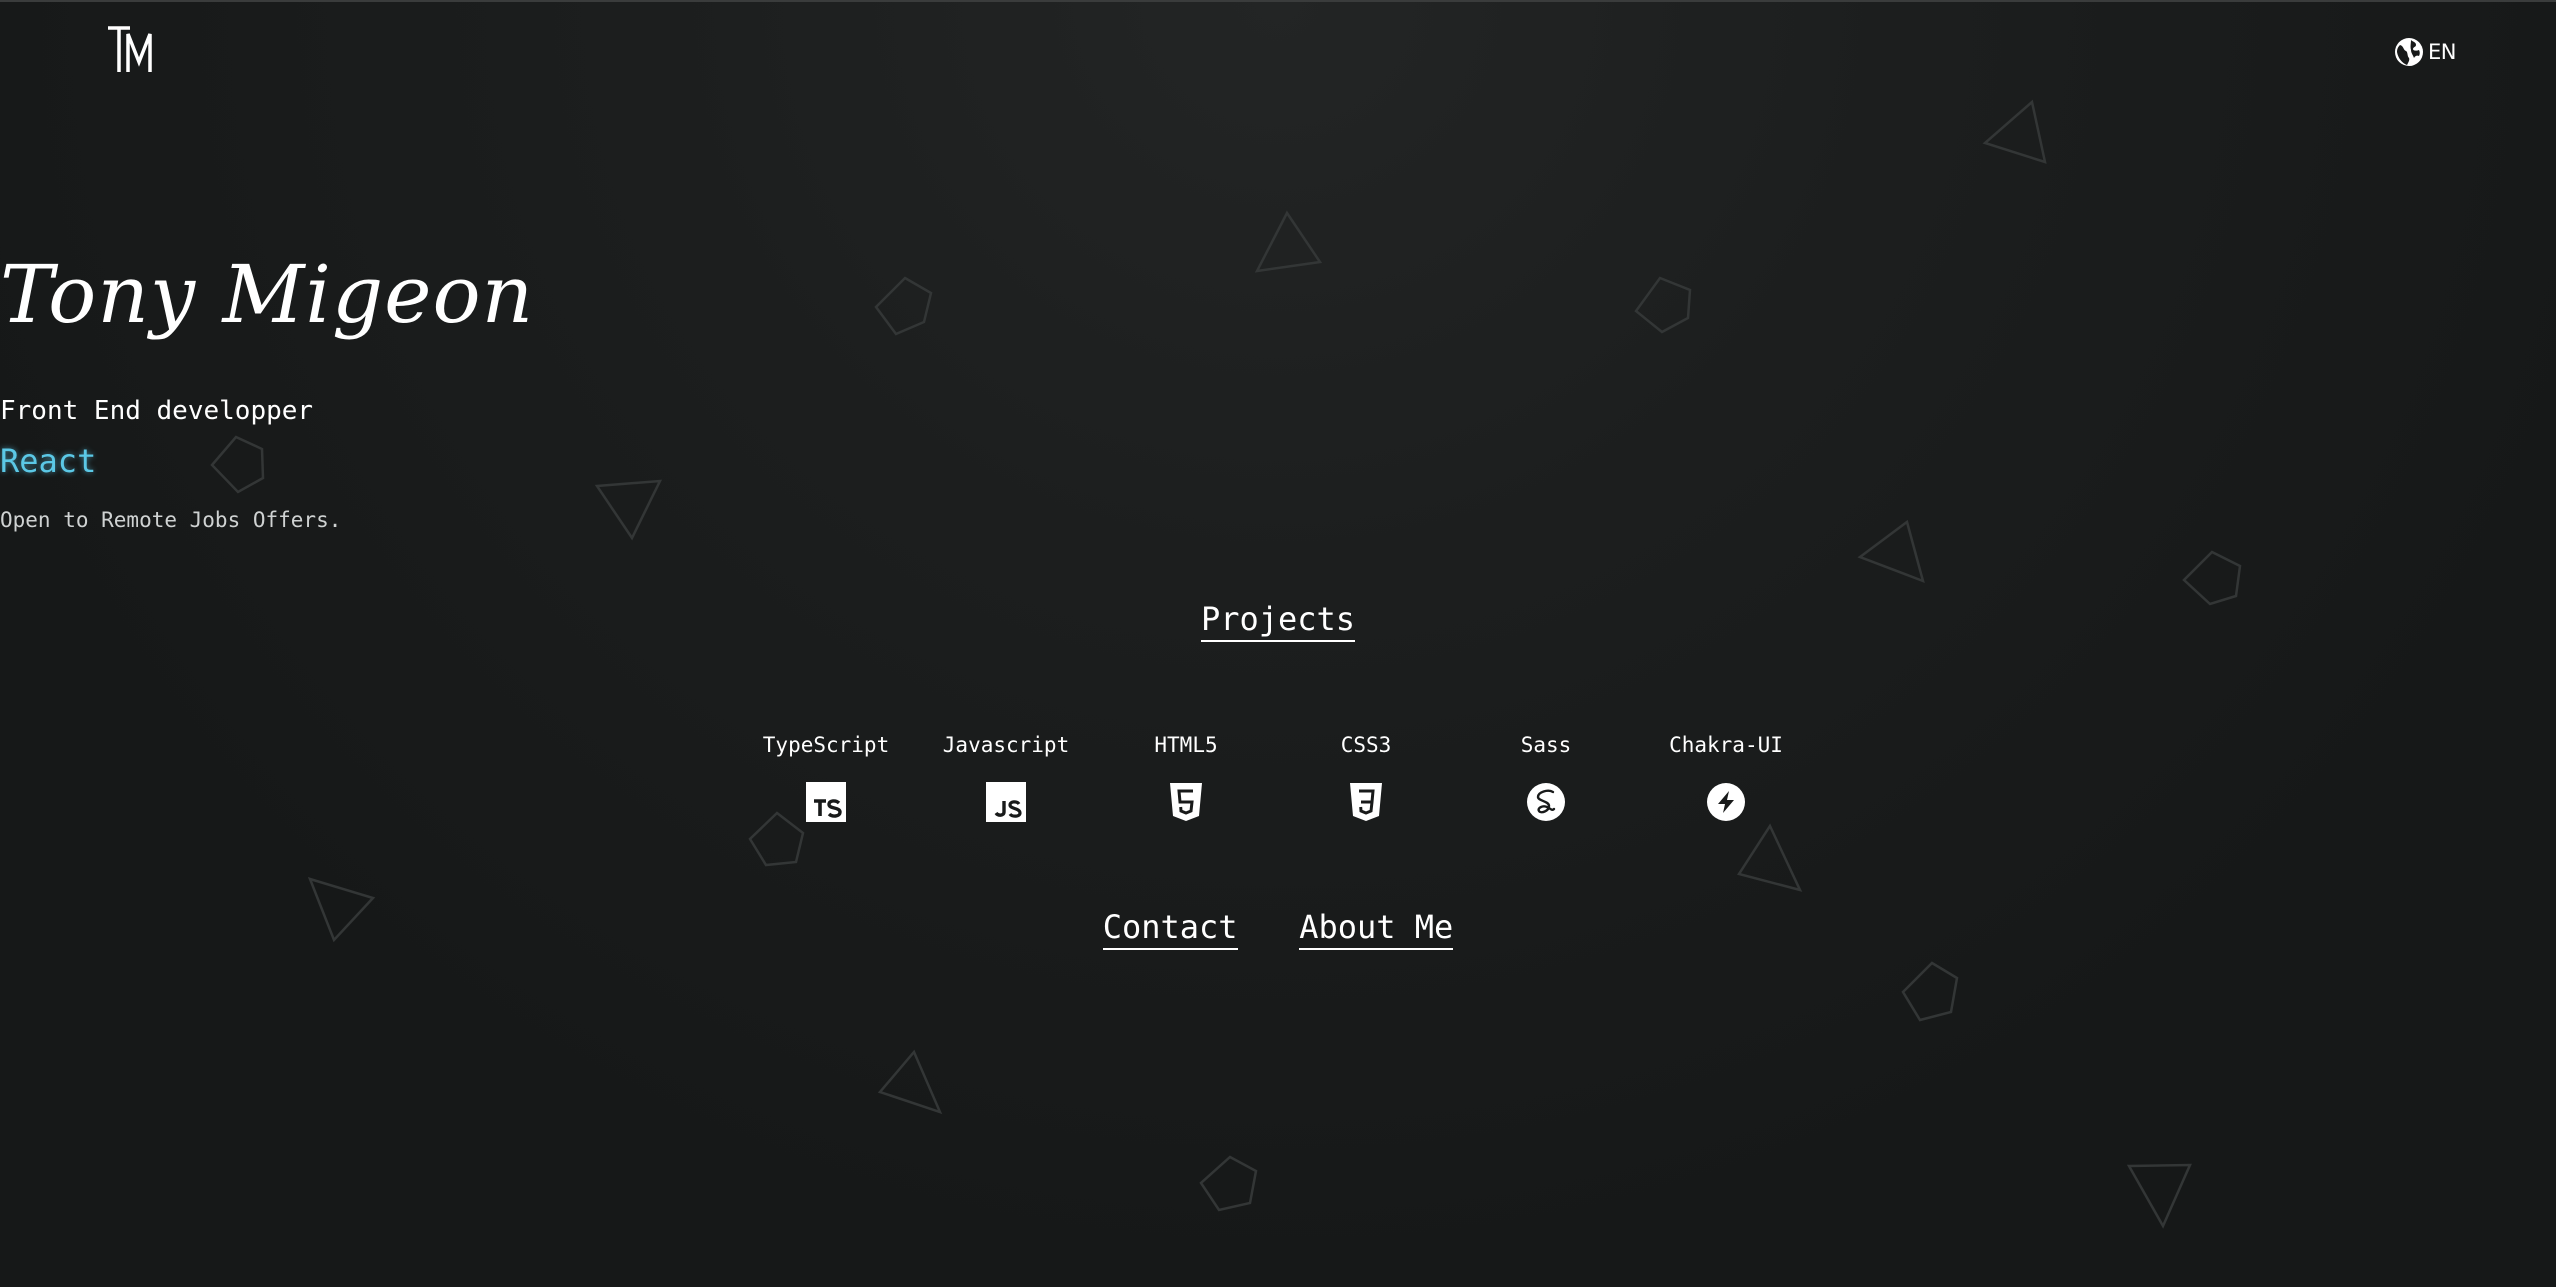  What do you see at coordinates (1186, 745) in the screenshot?
I see `skill-label: HTML5` at bounding box center [1186, 745].